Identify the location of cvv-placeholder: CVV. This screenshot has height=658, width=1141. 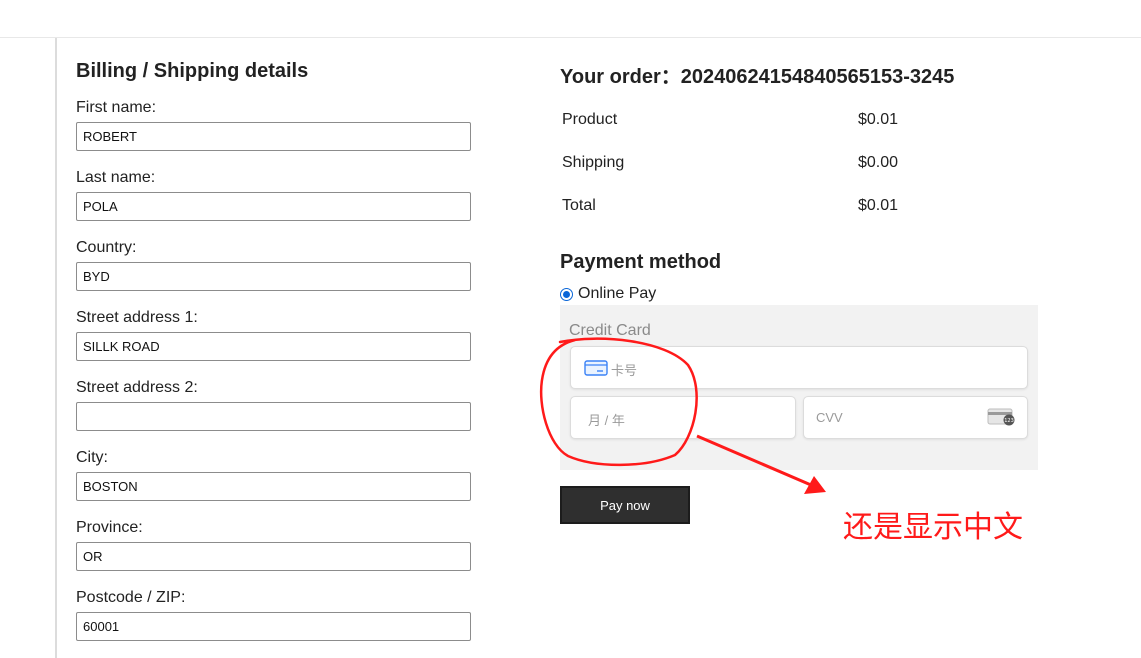
(829, 417).